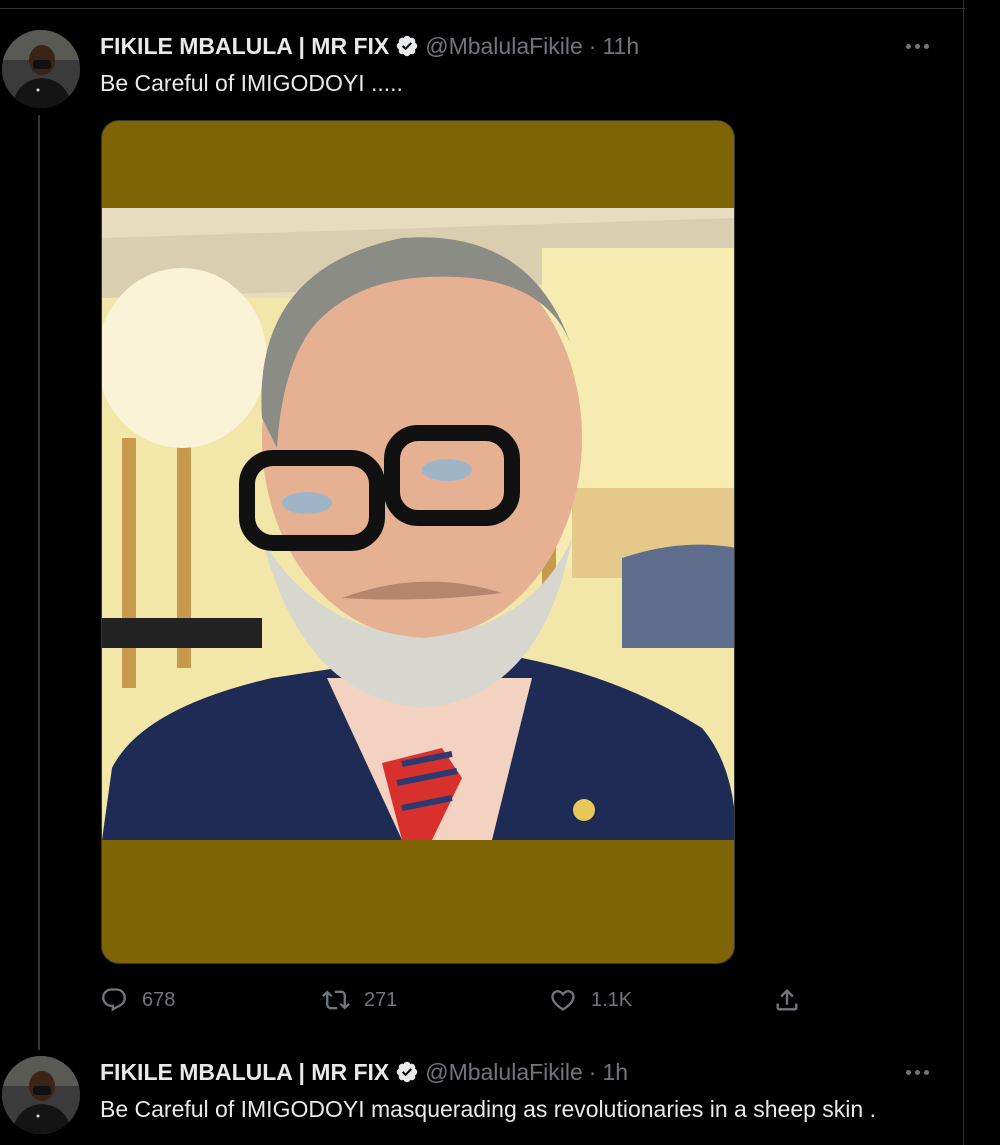 The width and height of the screenshot is (1000, 1145). What do you see at coordinates (159, 999) in the screenshot?
I see `reply-count: 678` at bounding box center [159, 999].